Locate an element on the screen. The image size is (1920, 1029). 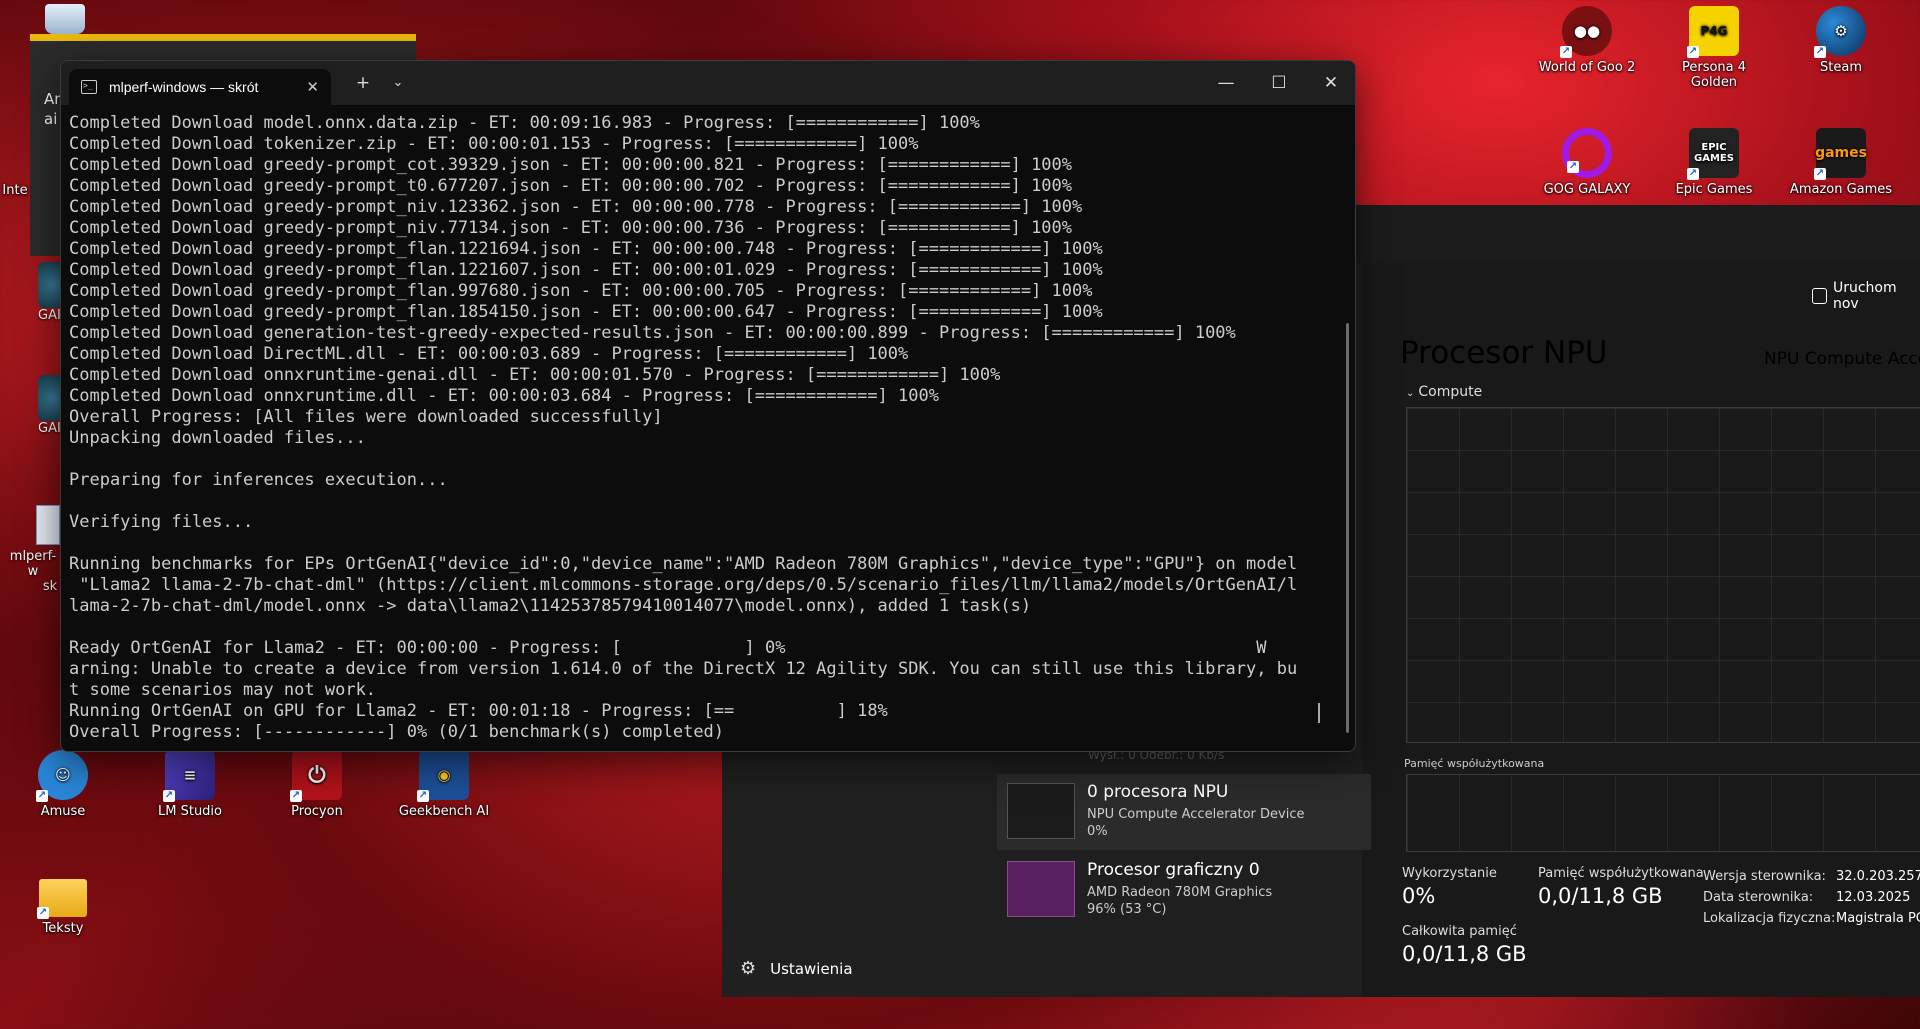
stat-total-memory: Całkowita pamięć 0,0/11,8 GB is located at coordinates (1464, 945).